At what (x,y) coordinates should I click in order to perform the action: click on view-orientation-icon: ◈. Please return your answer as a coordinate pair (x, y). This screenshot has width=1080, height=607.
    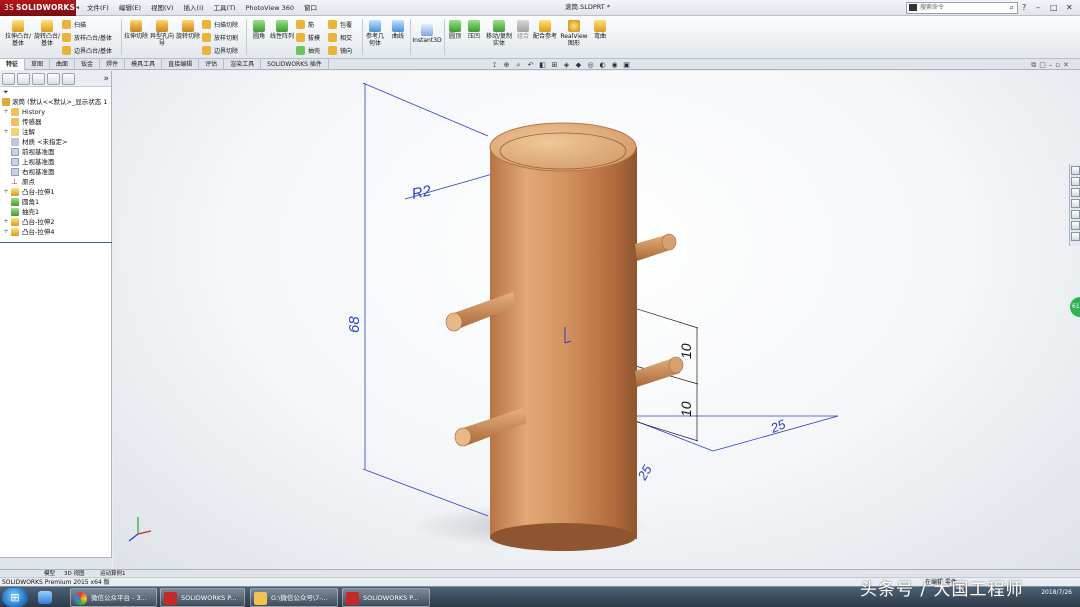
    Looking at the image, I should click on (566, 65).